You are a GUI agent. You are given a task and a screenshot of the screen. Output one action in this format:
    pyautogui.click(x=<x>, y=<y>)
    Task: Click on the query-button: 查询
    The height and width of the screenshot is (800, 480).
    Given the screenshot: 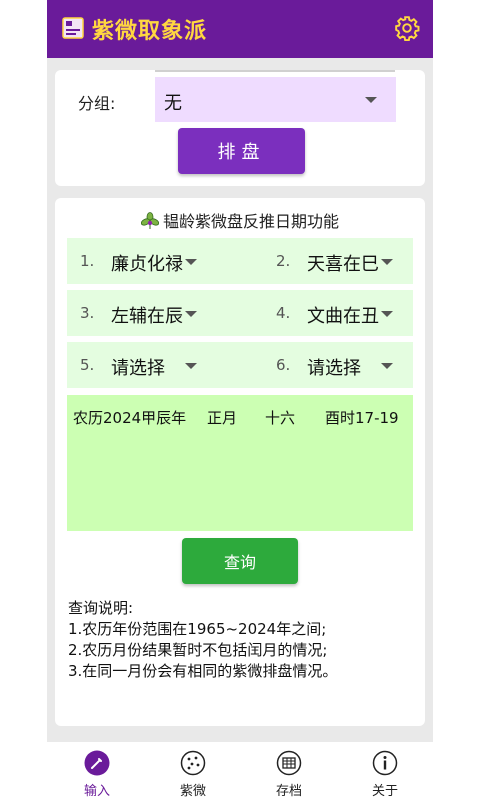 What is the action you would take?
    pyautogui.click(x=240, y=561)
    